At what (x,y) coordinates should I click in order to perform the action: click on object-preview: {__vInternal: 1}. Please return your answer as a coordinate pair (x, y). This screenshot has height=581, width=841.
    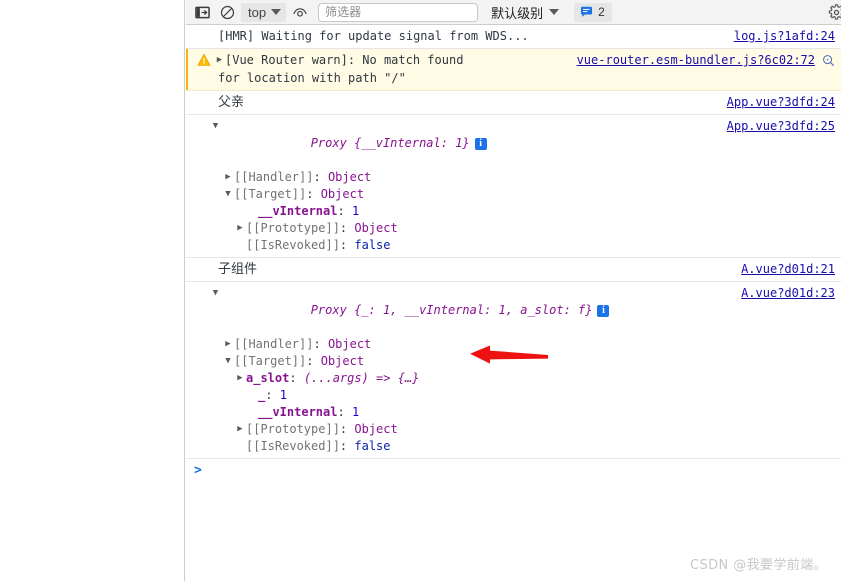
    Looking at the image, I should click on (412, 143).